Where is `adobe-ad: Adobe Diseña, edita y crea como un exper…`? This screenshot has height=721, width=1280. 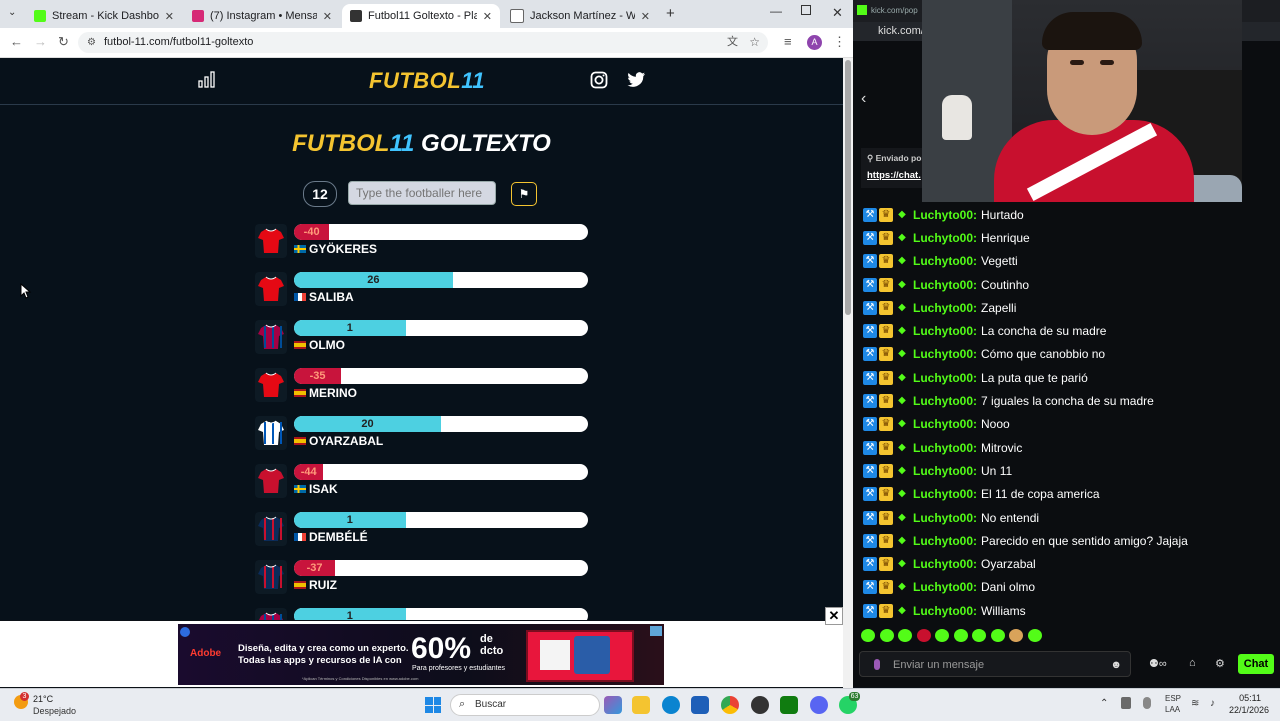 adobe-ad: Adobe Diseña, edita y crea como un exper… is located at coordinates (421, 654).